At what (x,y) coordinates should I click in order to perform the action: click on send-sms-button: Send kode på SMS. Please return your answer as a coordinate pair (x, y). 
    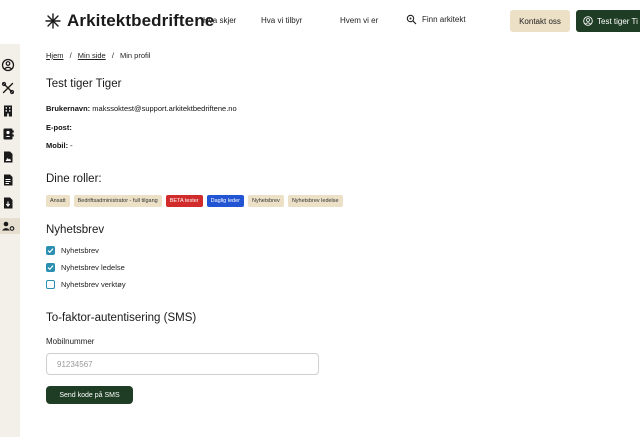
    Looking at the image, I should click on (89, 395).